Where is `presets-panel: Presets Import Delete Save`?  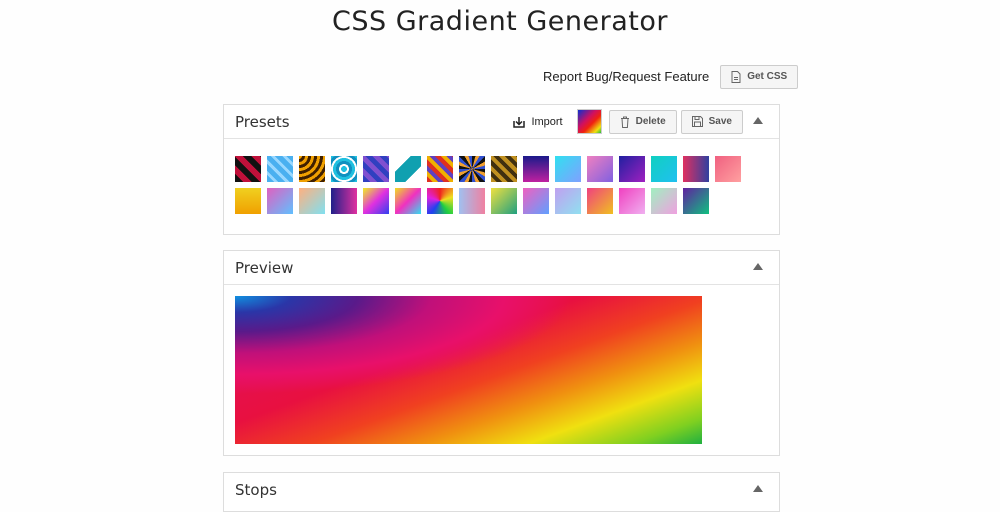 presets-panel: Presets Import Delete Save is located at coordinates (501, 169).